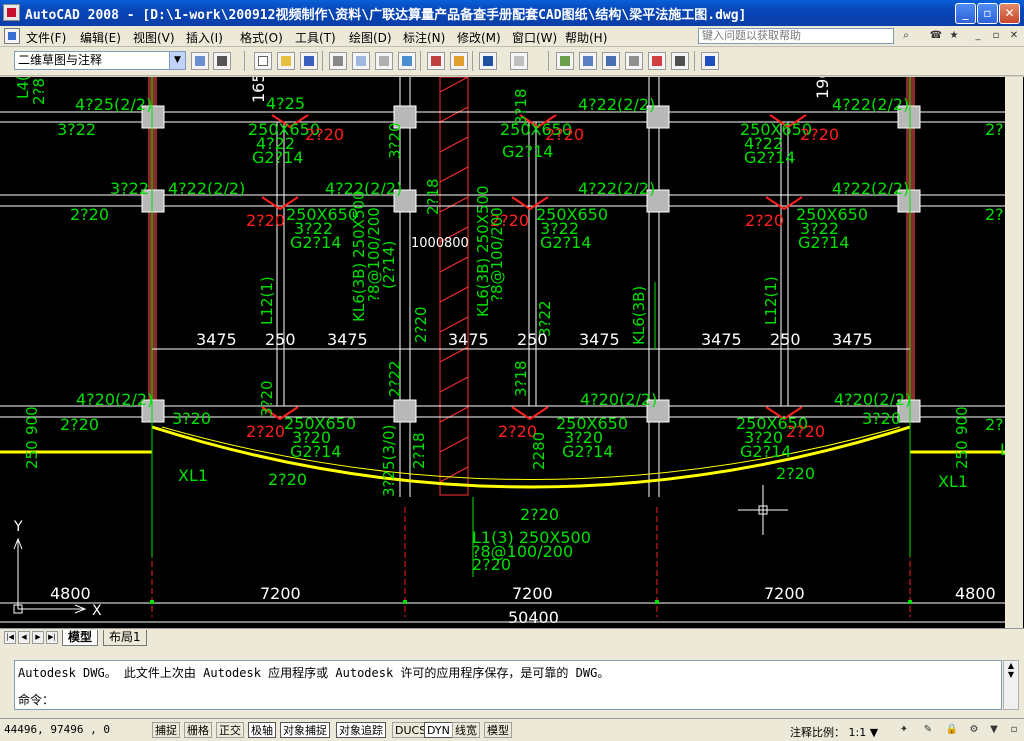 Image resolution: width=1024 pixels, height=741 pixels. I want to click on favorites-icon: ★, so click(954, 36).